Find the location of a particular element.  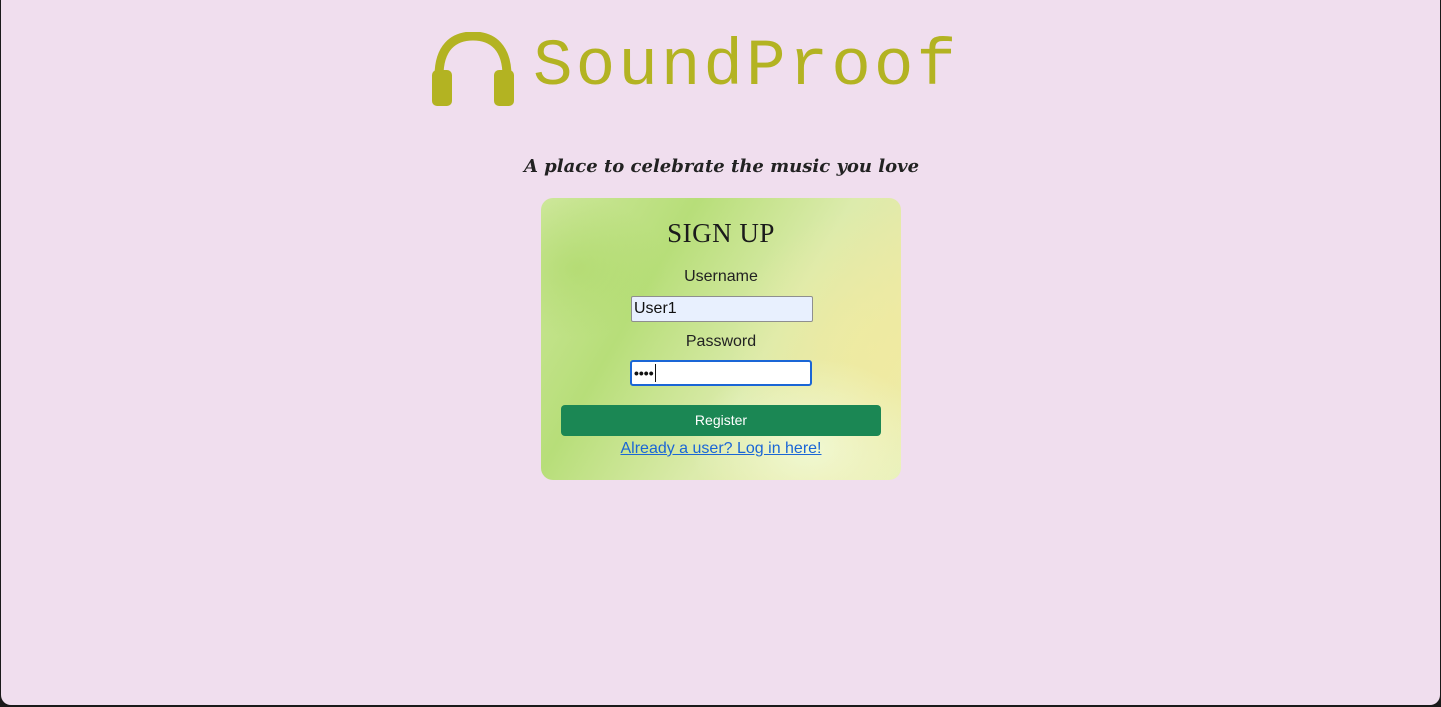

login-link: Already a user? Log in here! is located at coordinates (721, 449).